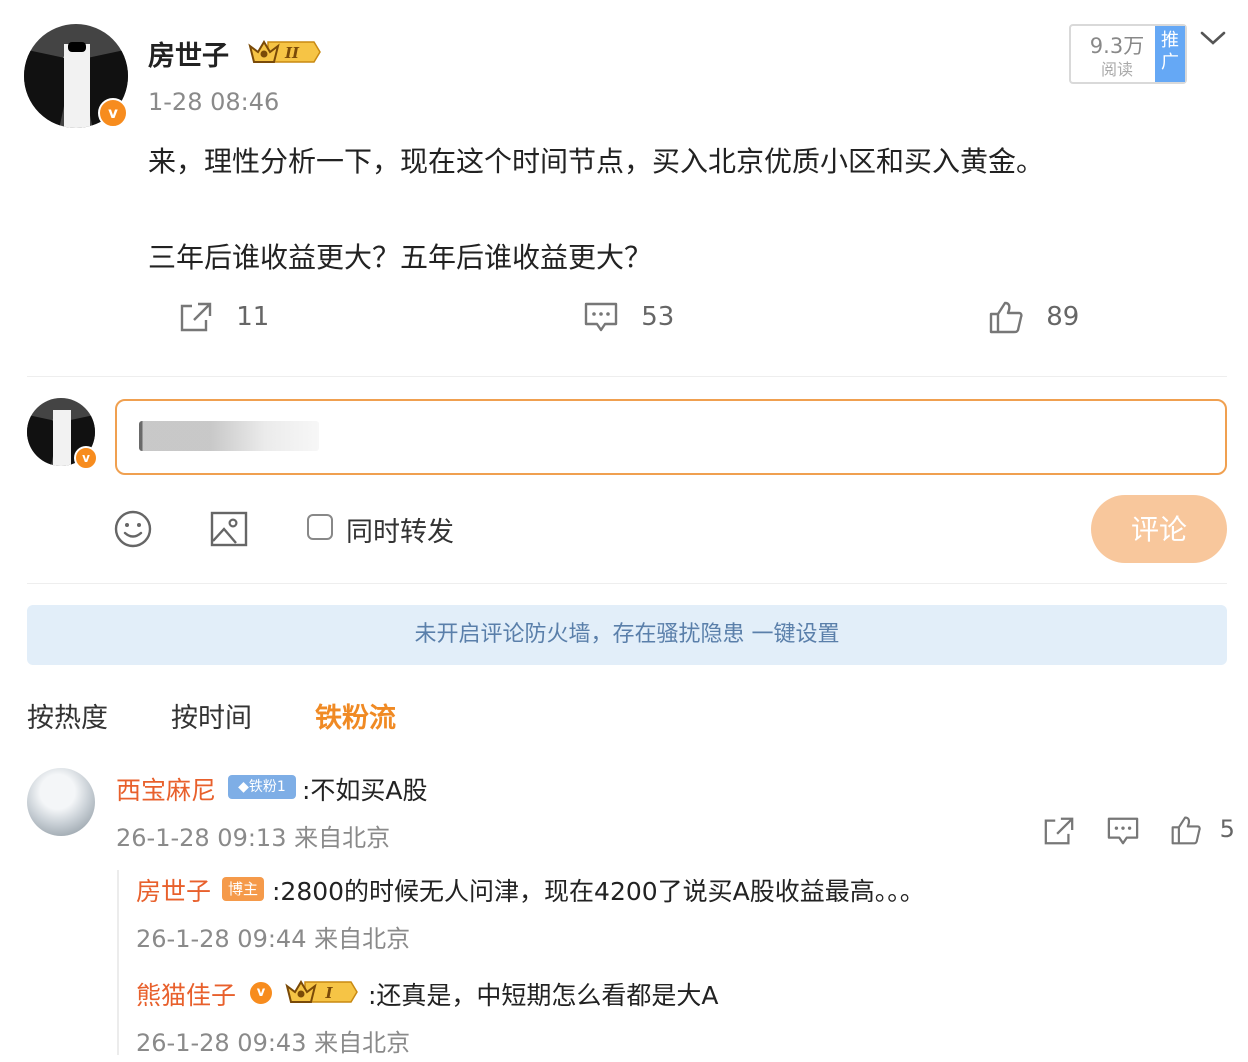 Image resolution: width=1248 pixels, height=1062 pixels. I want to click on post-timestamp: 1-28 08:46, so click(213, 102).